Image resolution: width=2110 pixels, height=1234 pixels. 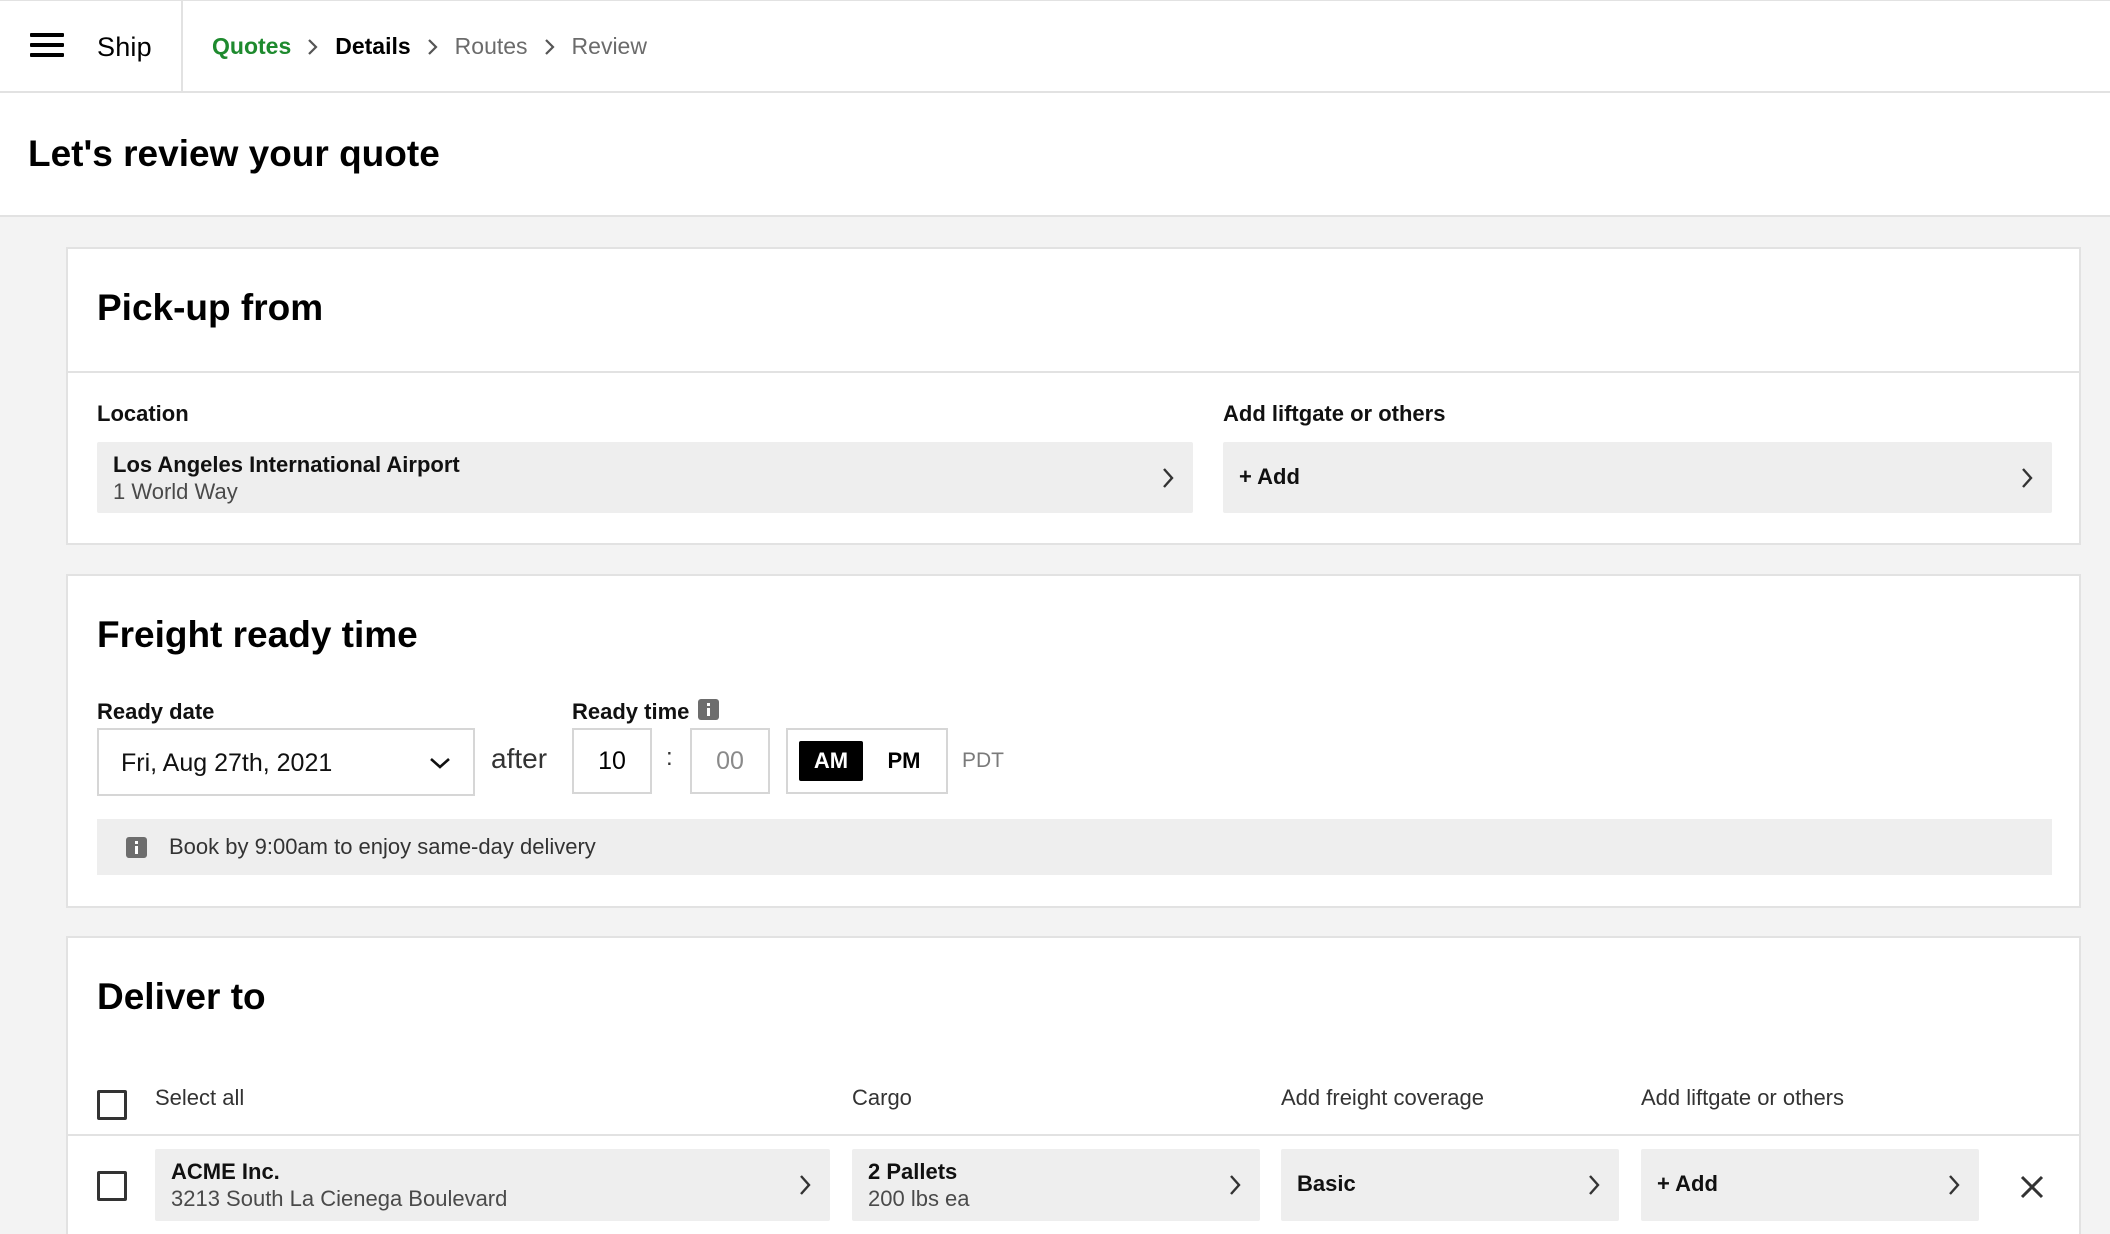 I want to click on minute-input: 00, so click(x=730, y=761).